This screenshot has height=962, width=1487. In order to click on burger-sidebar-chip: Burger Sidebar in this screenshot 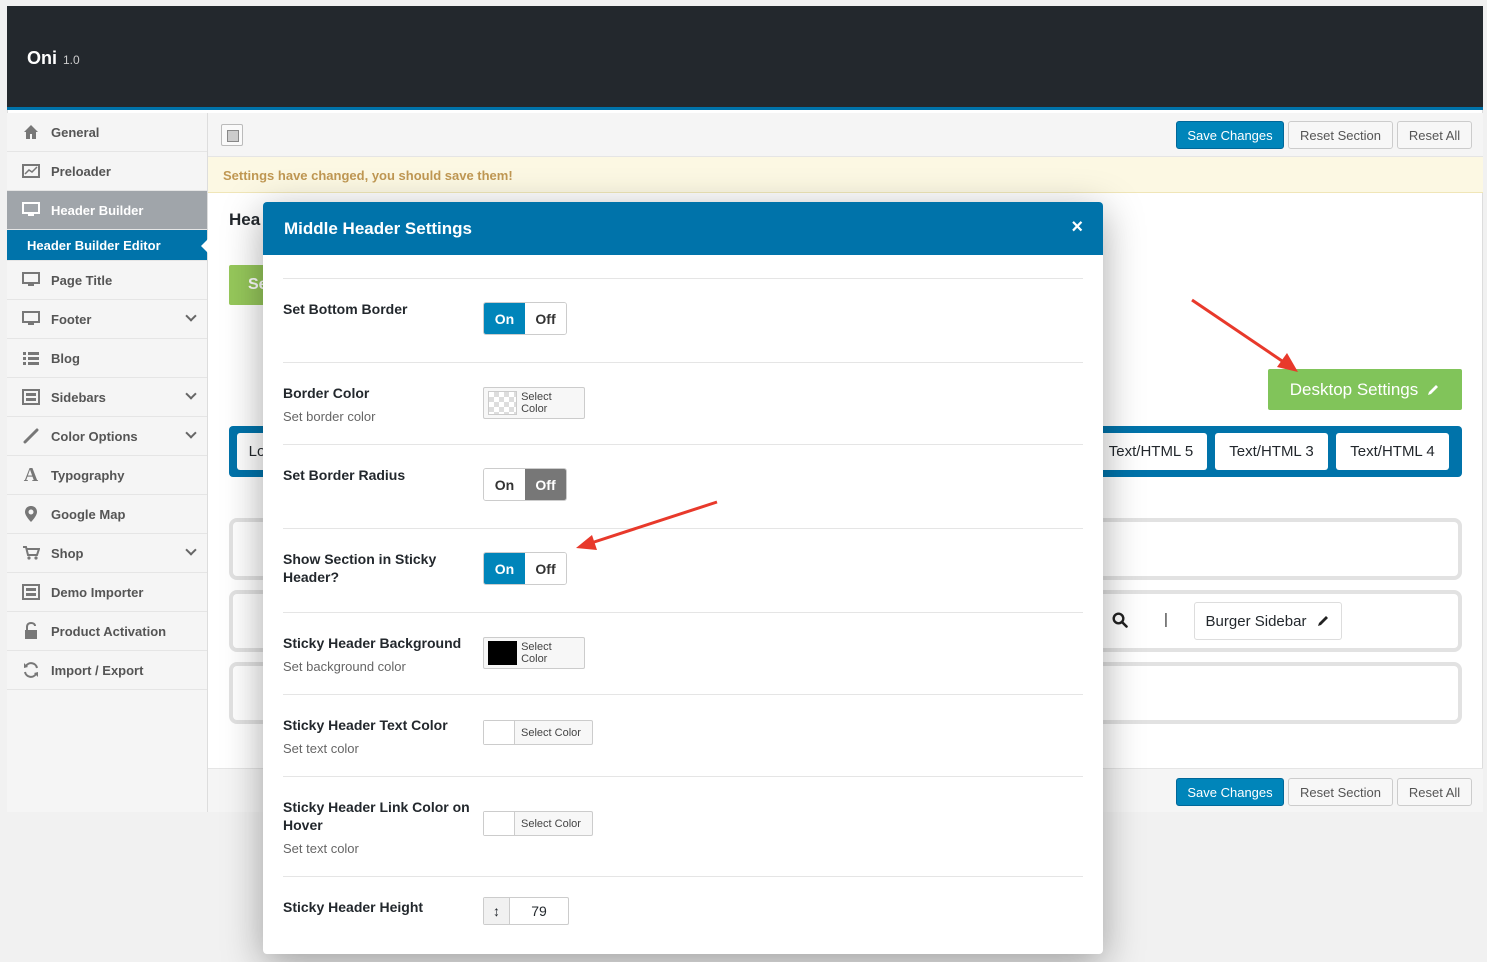, I will do `click(1268, 621)`.